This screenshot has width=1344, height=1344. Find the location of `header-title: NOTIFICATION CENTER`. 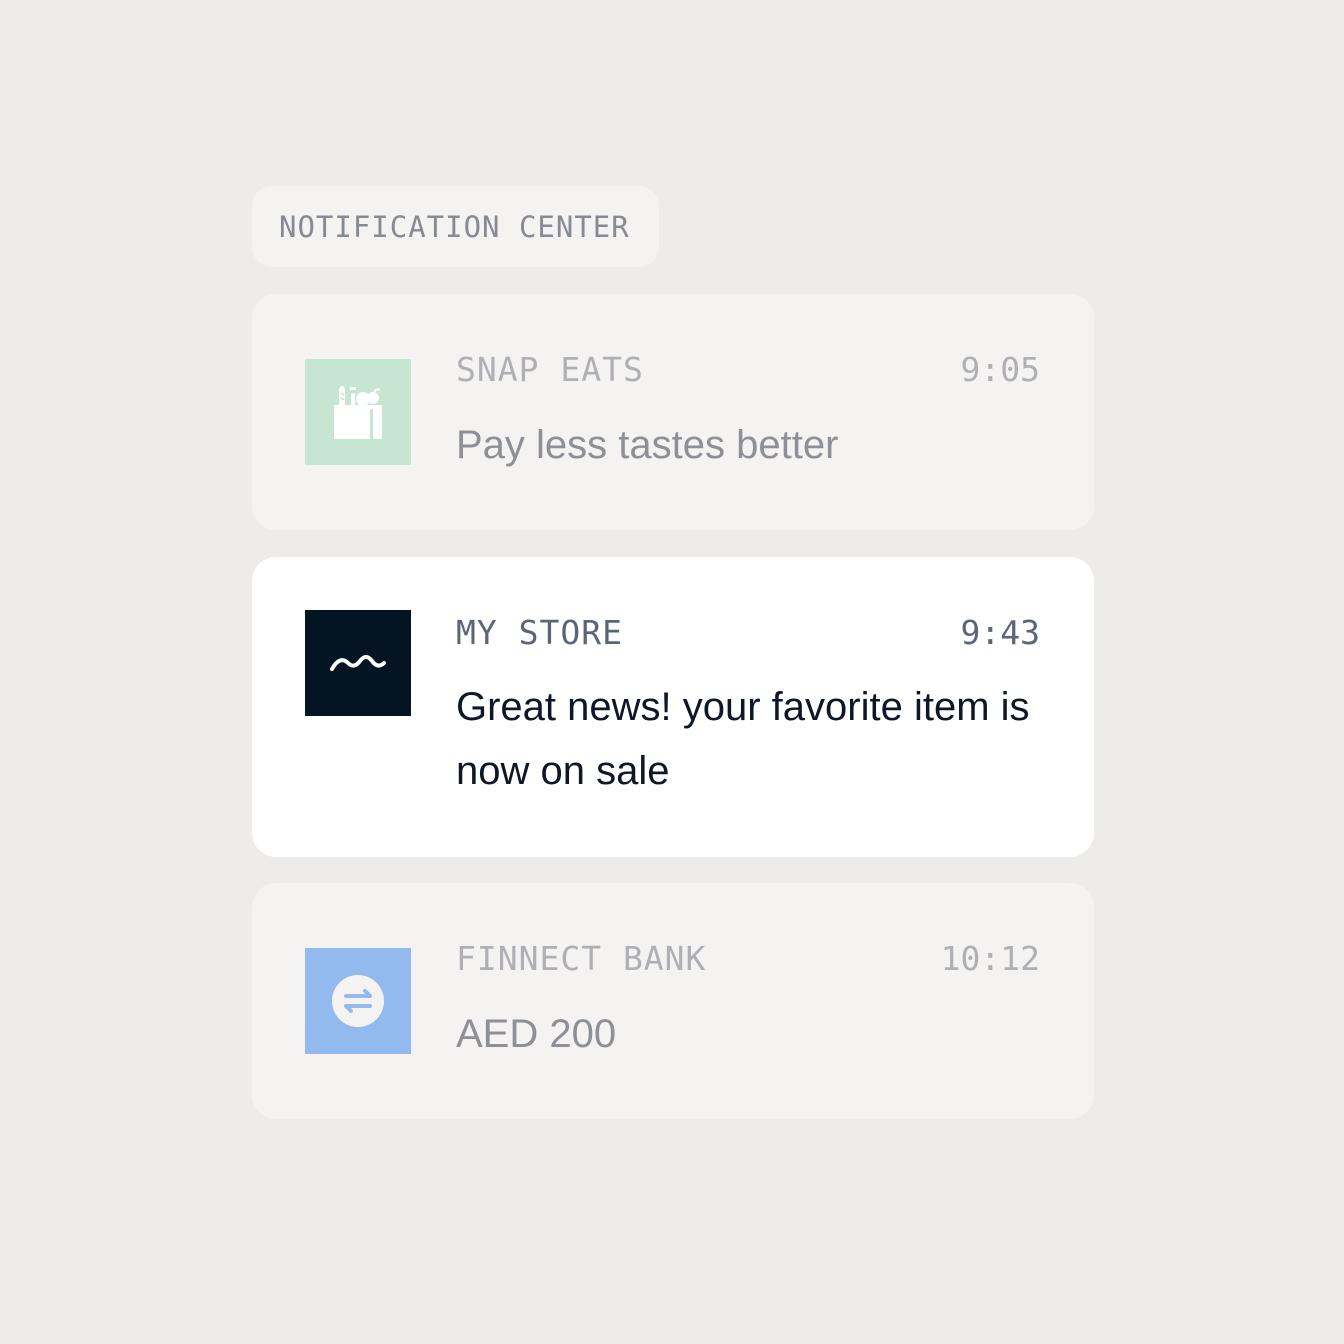

header-title: NOTIFICATION CENTER is located at coordinates (454, 226).